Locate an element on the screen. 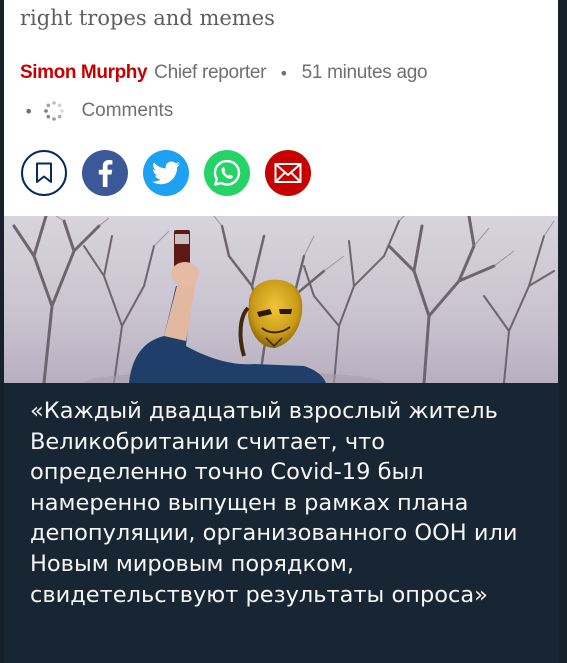 This screenshot has width=567, height=663. comments-row: • Comments is located at coordinates (96, 111).